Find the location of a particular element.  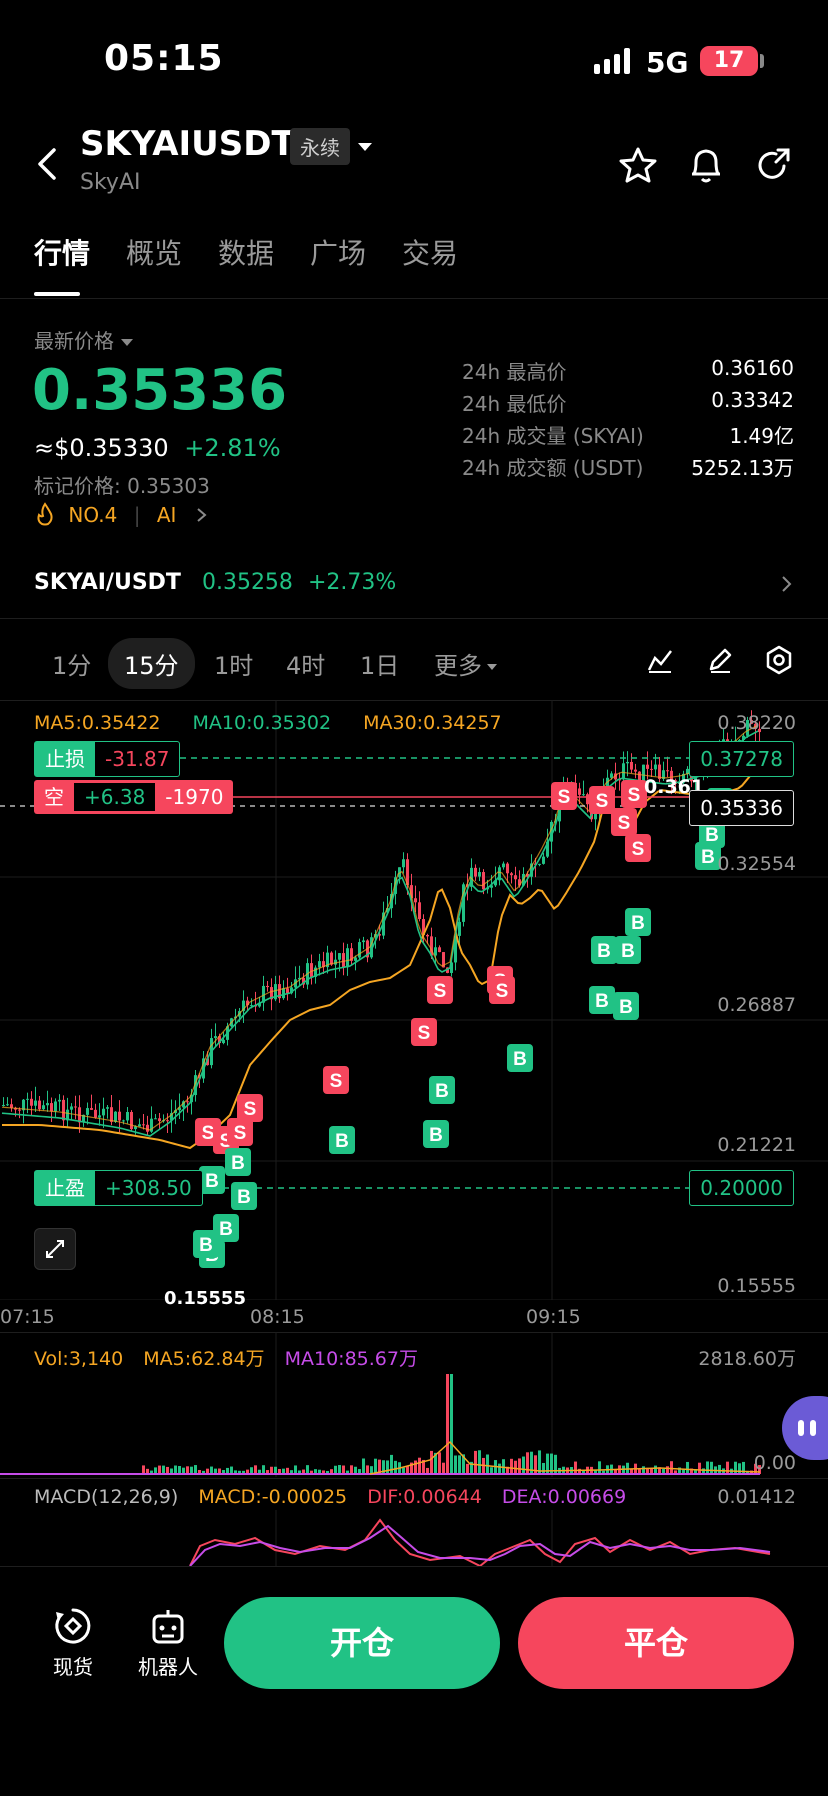

price-change: +2.81% is located at coordinates (232, 448).